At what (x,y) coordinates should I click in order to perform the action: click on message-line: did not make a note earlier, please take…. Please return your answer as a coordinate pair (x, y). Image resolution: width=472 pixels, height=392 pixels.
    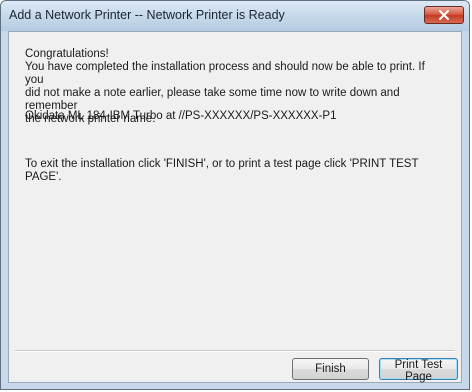
    Looking at the image, I should click on (212, 99).